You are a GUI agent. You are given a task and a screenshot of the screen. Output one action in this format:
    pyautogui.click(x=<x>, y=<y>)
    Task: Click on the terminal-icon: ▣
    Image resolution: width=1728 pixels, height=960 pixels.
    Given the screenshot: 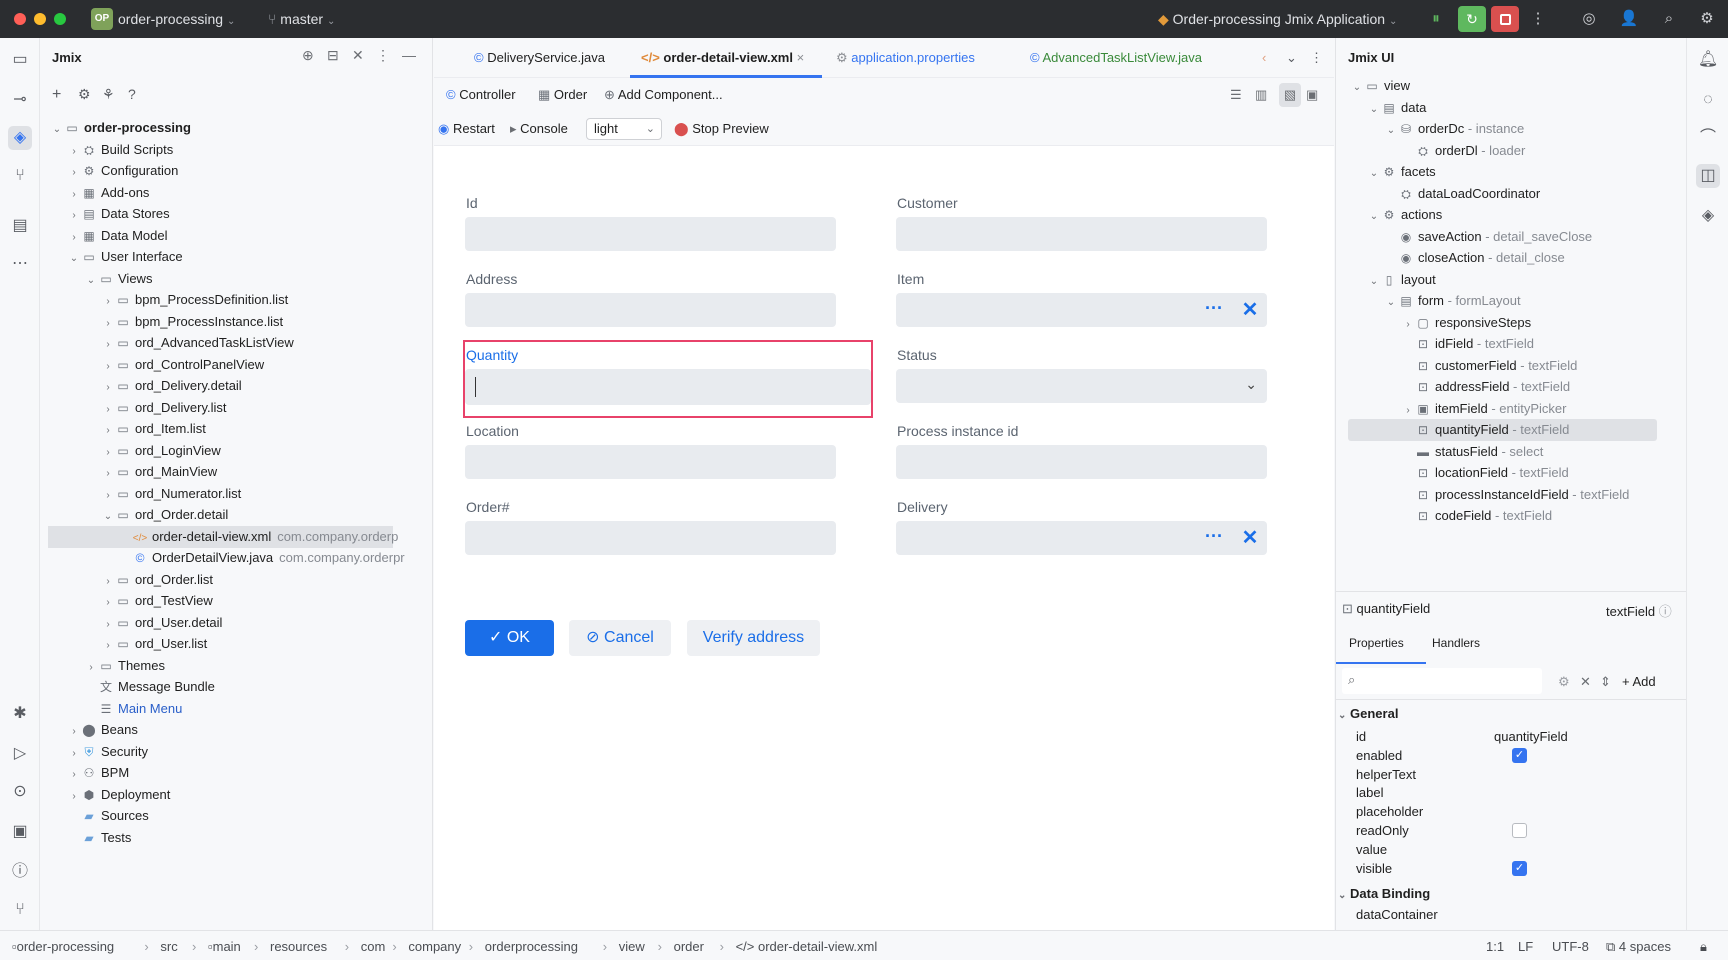 What is the action you would take?
    pyautogui.click(x=20, y=832)
    